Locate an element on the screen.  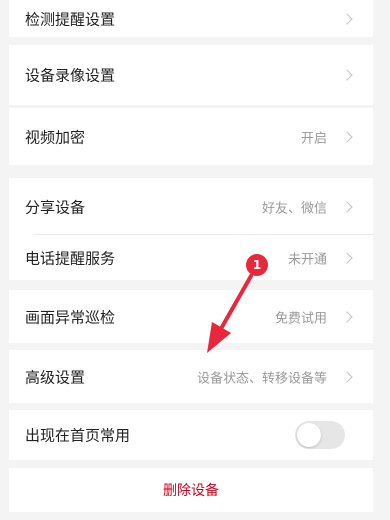
annotation-arrow is located at coordinates (230, 313).